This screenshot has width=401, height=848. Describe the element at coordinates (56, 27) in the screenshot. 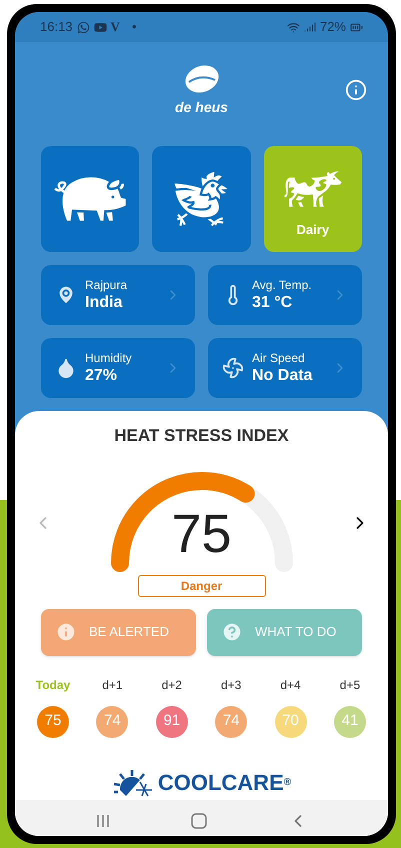

I see `status-time: 16:13` at that location.